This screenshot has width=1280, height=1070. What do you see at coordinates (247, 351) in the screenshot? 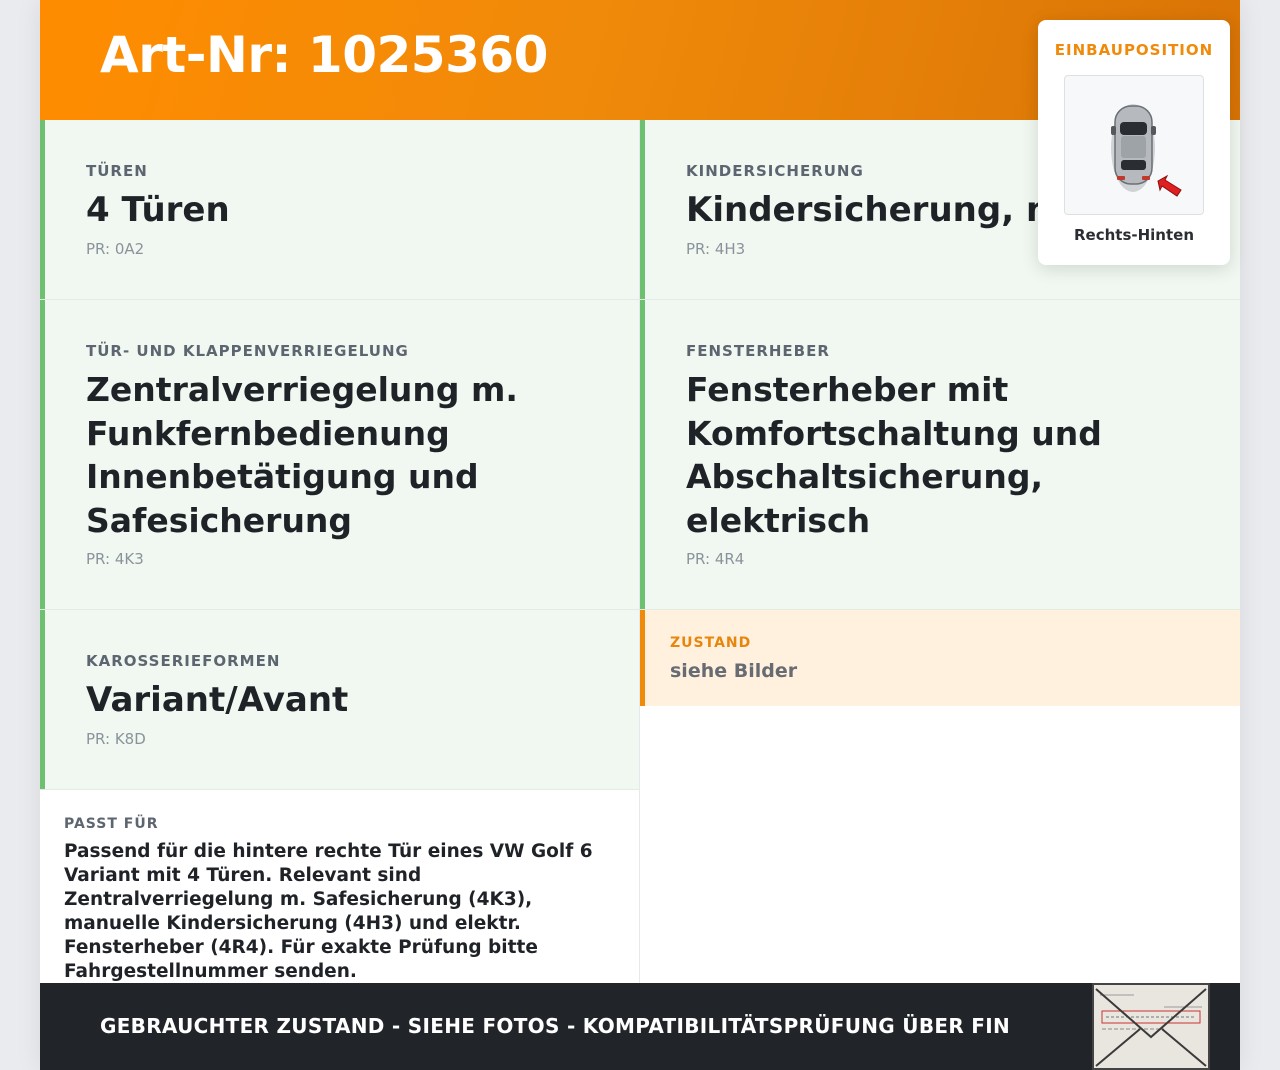
I see `spec-label: TÜR- UND KLAPPENVERRIEGELUNG` at bounding box center [247, 351].